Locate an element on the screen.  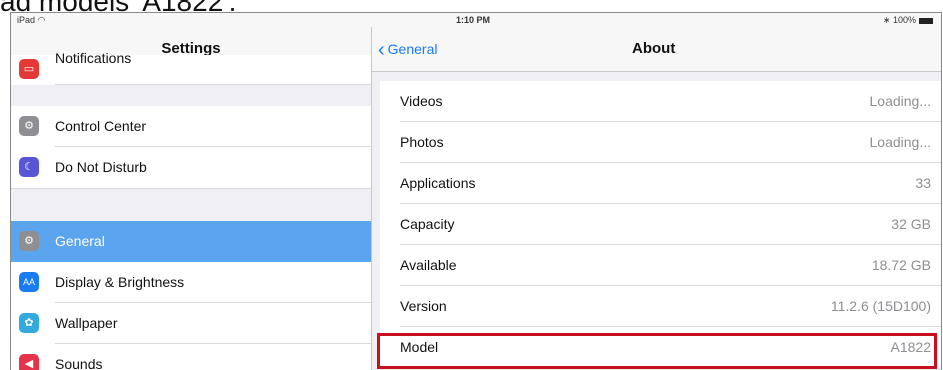
about-row-model: Model A1822 is located at coordinates (660, 347).